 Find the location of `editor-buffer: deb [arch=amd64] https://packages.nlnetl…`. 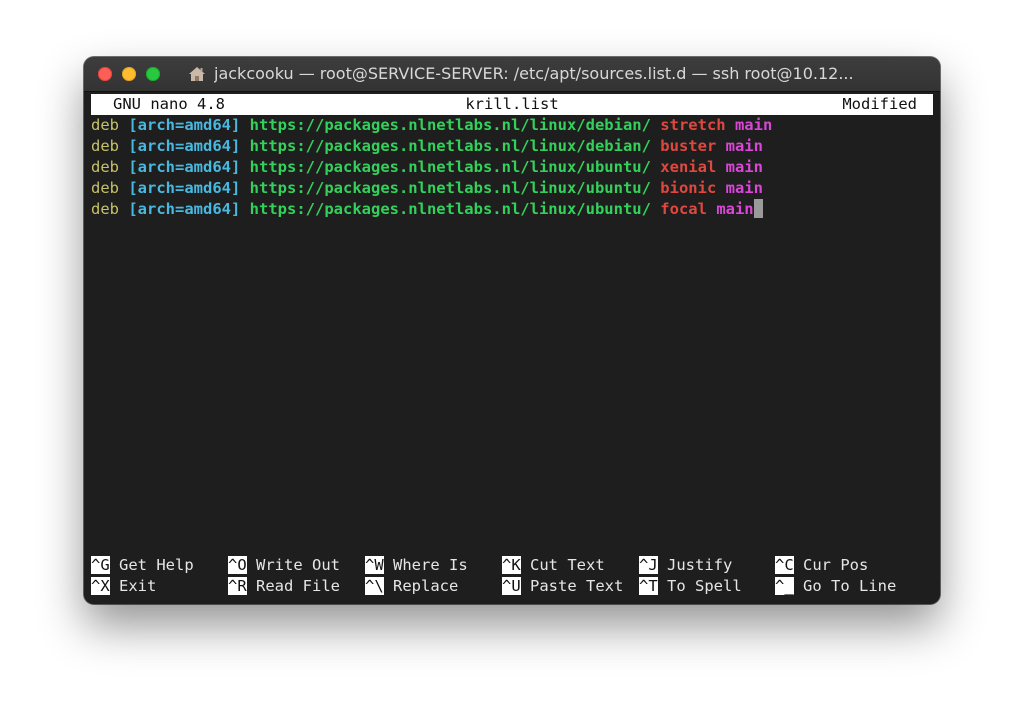

editor-buffer: deb [arch=amd64] https://packages.nlnetl… is located at coordinates (431, 167).